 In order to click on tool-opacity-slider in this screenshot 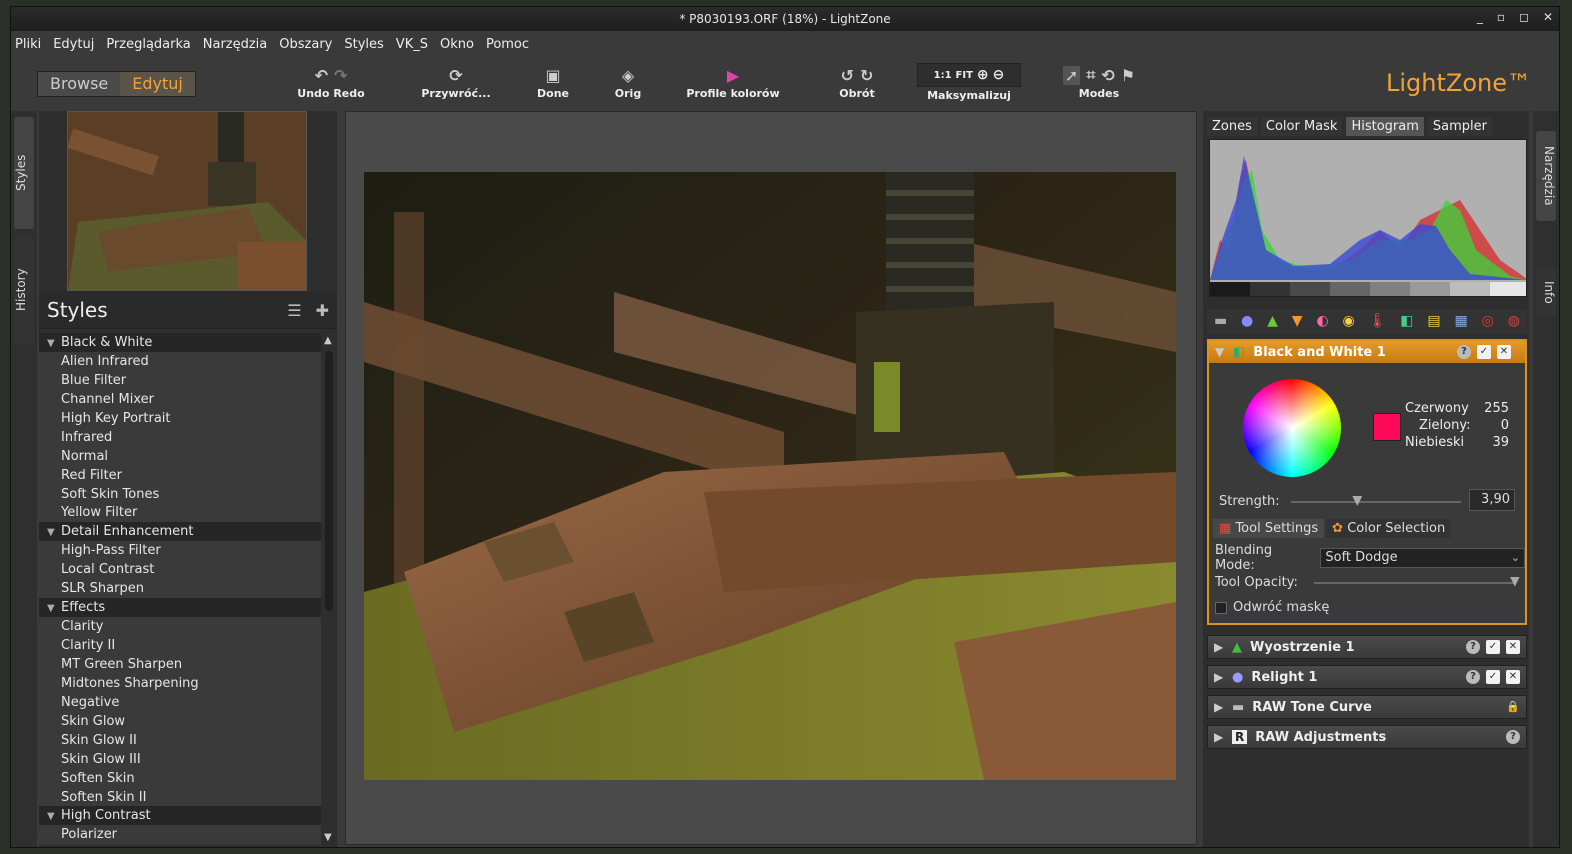, I will do `click(1416, 581)`.